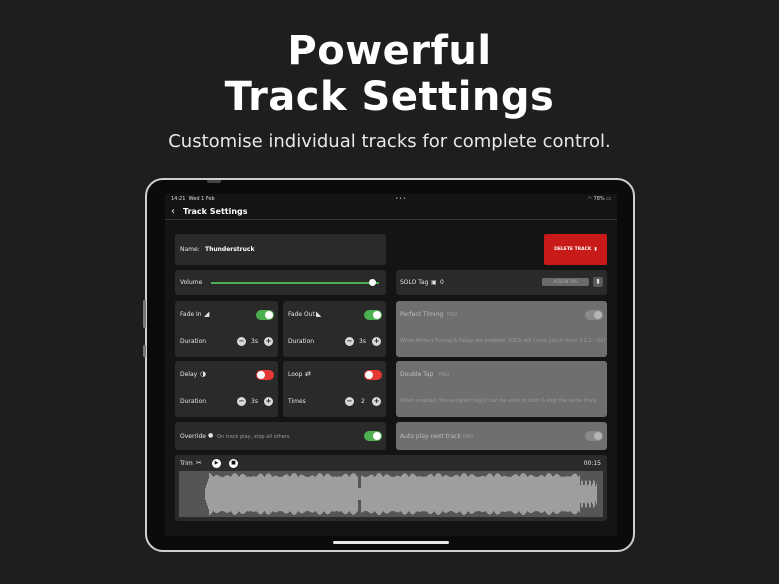 The height and width of the screenshot is (584, 779). What do you see at coordinates (391, 542) in the screenshot?
I see `home-indicator` at bounding box center [391, 542].